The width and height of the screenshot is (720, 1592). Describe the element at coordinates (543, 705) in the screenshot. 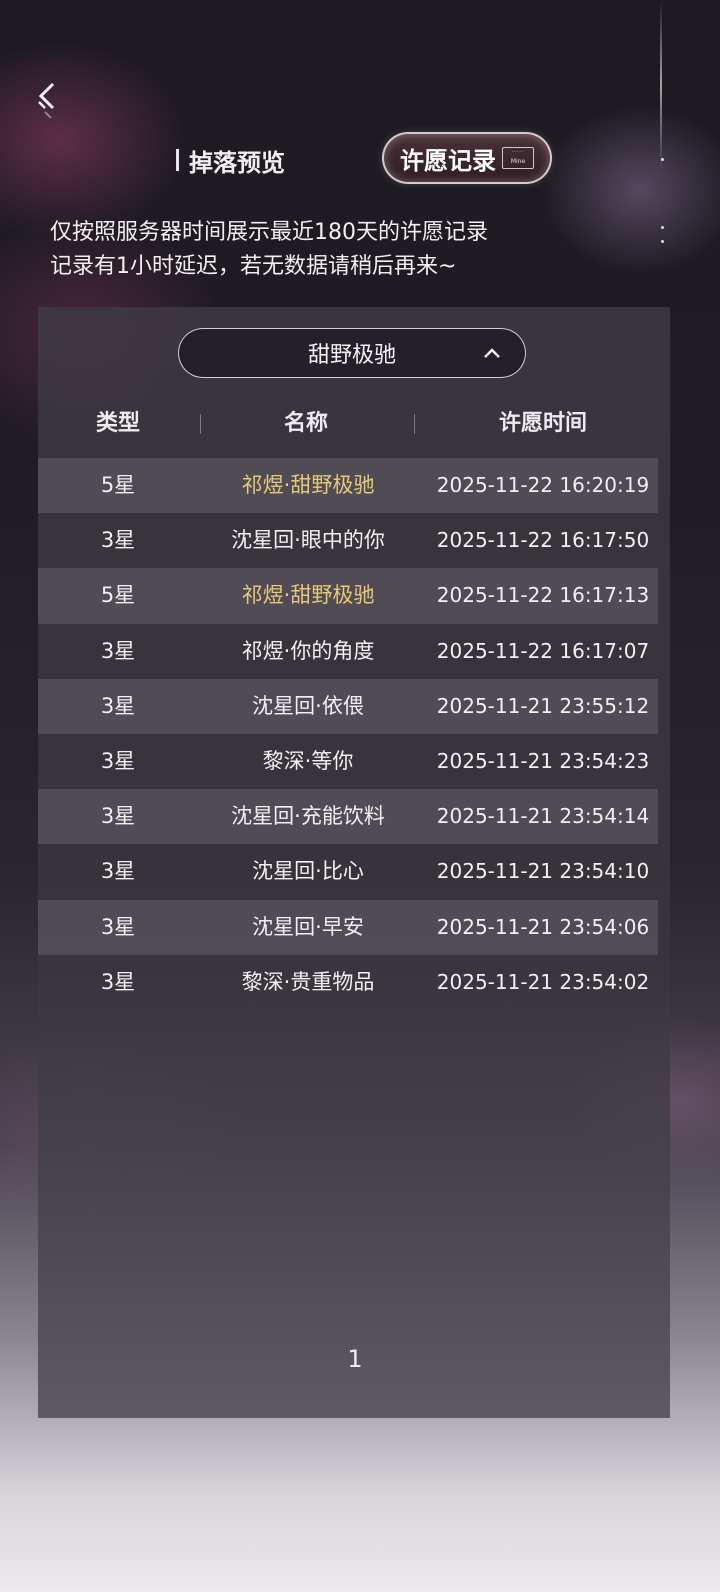

I see `row-time: 2025-11-21 23:55:12` at that location.